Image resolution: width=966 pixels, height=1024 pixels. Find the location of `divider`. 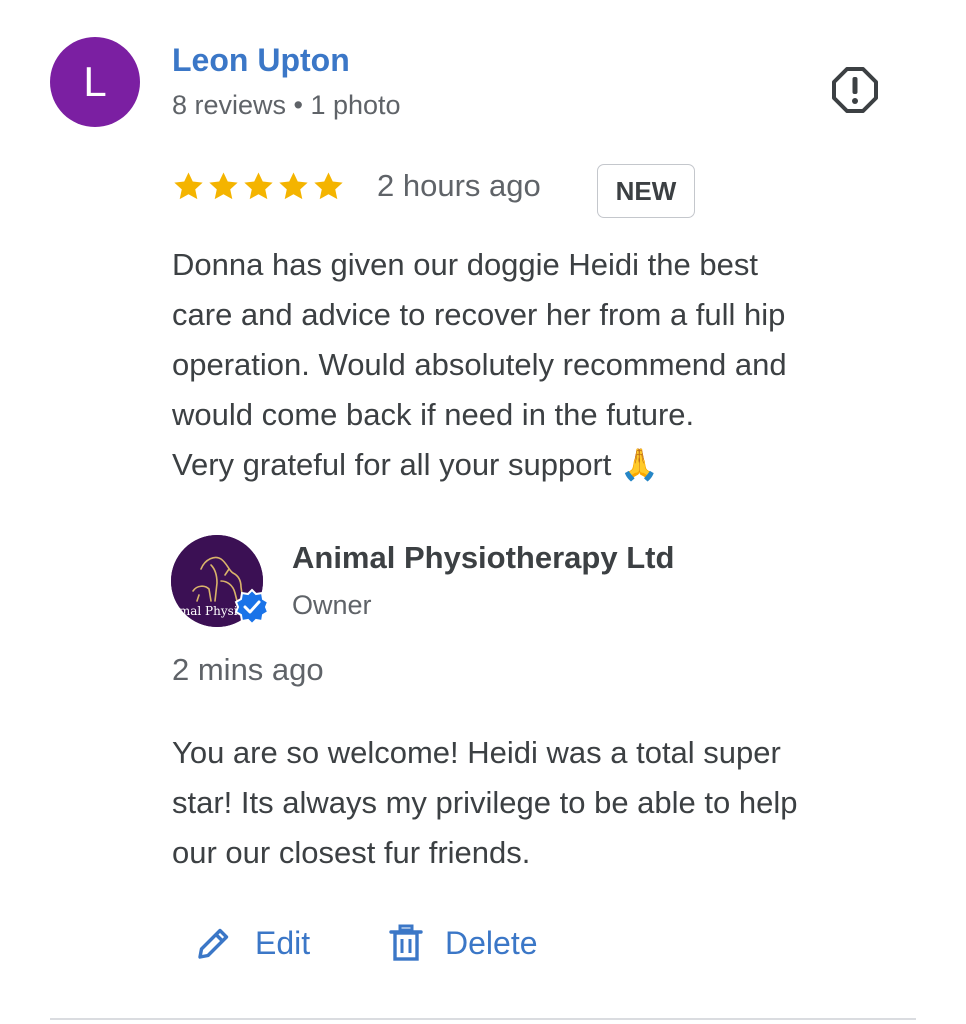

divider is located at coordinates (483, 1019).